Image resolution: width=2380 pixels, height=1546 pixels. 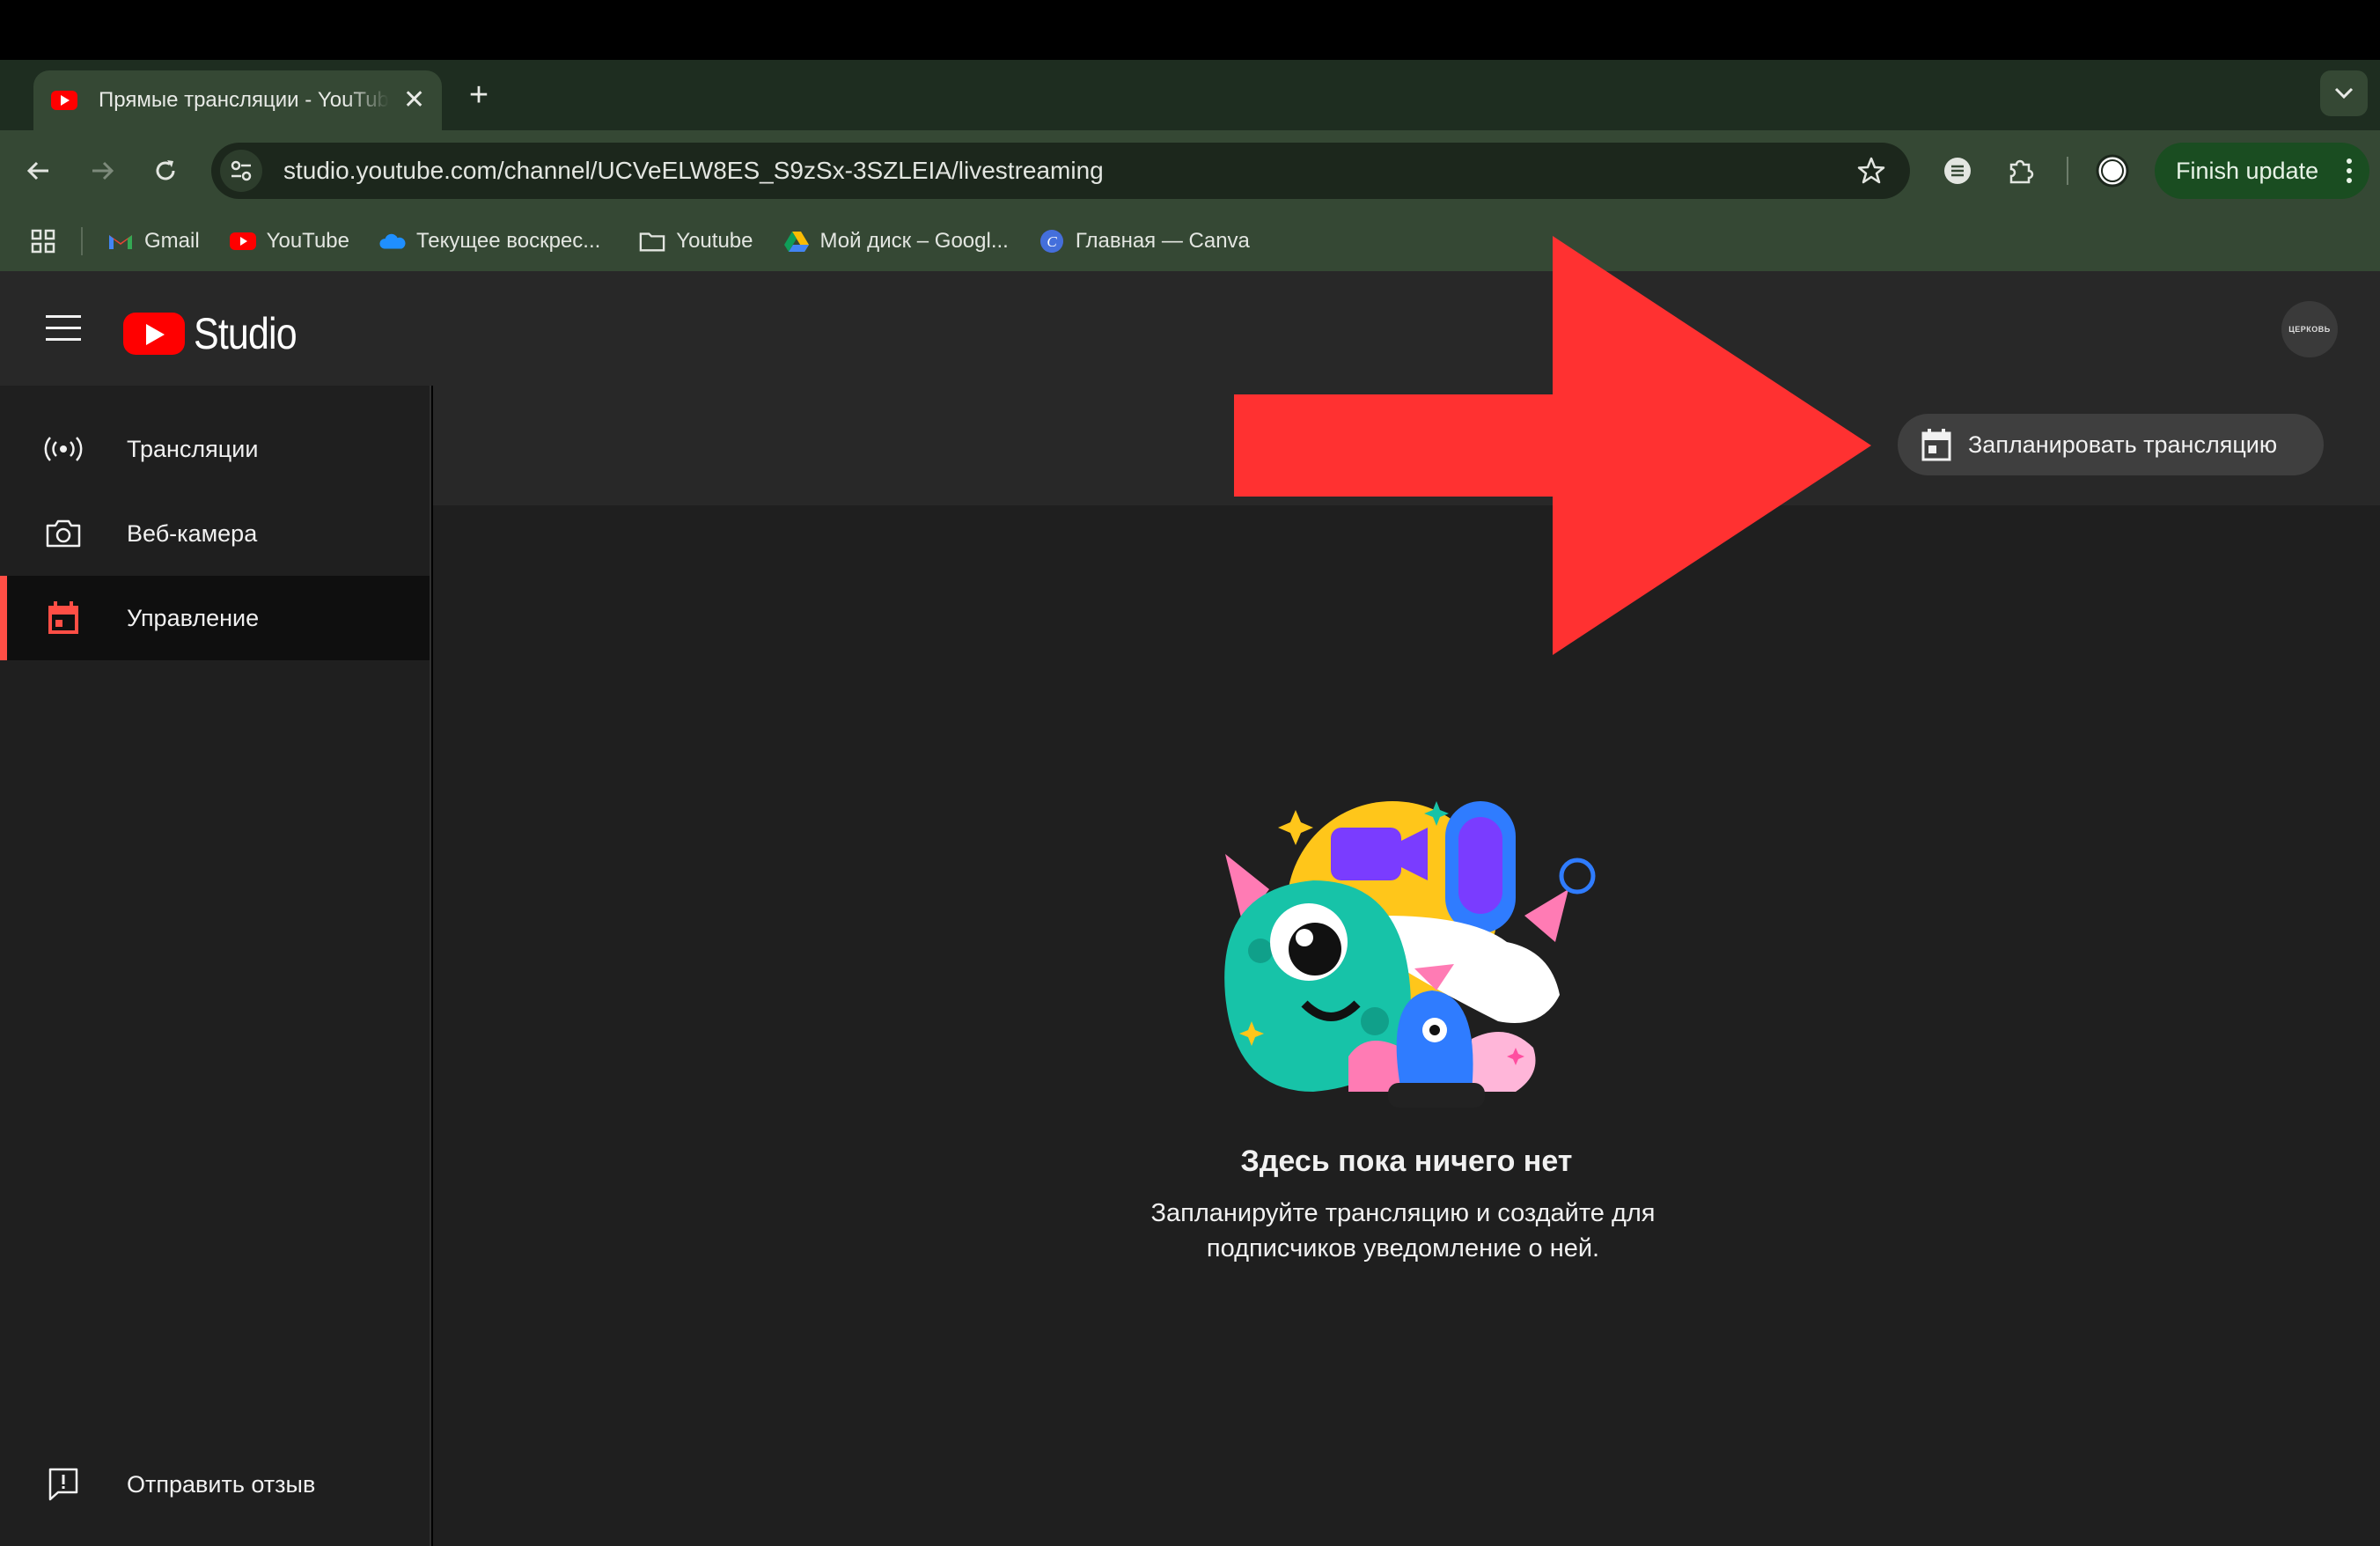 I want to click on canva-icon: C, so click(x=1052, y=241).